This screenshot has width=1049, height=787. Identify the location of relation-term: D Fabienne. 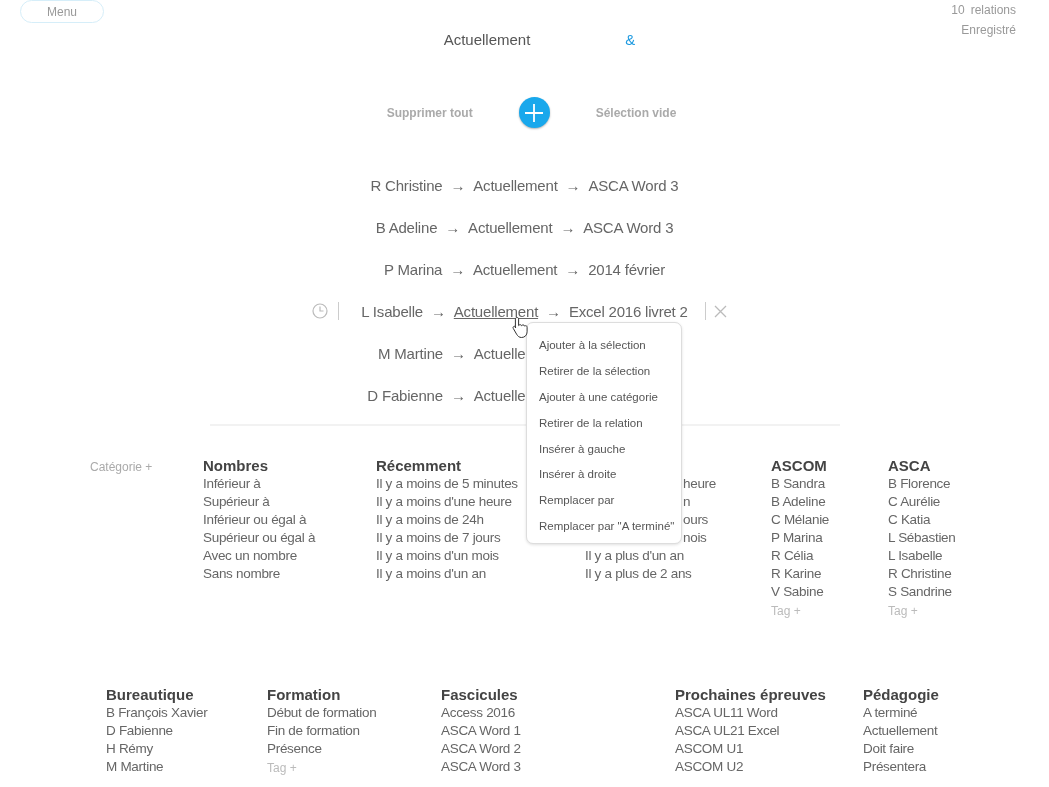
(405, 395).